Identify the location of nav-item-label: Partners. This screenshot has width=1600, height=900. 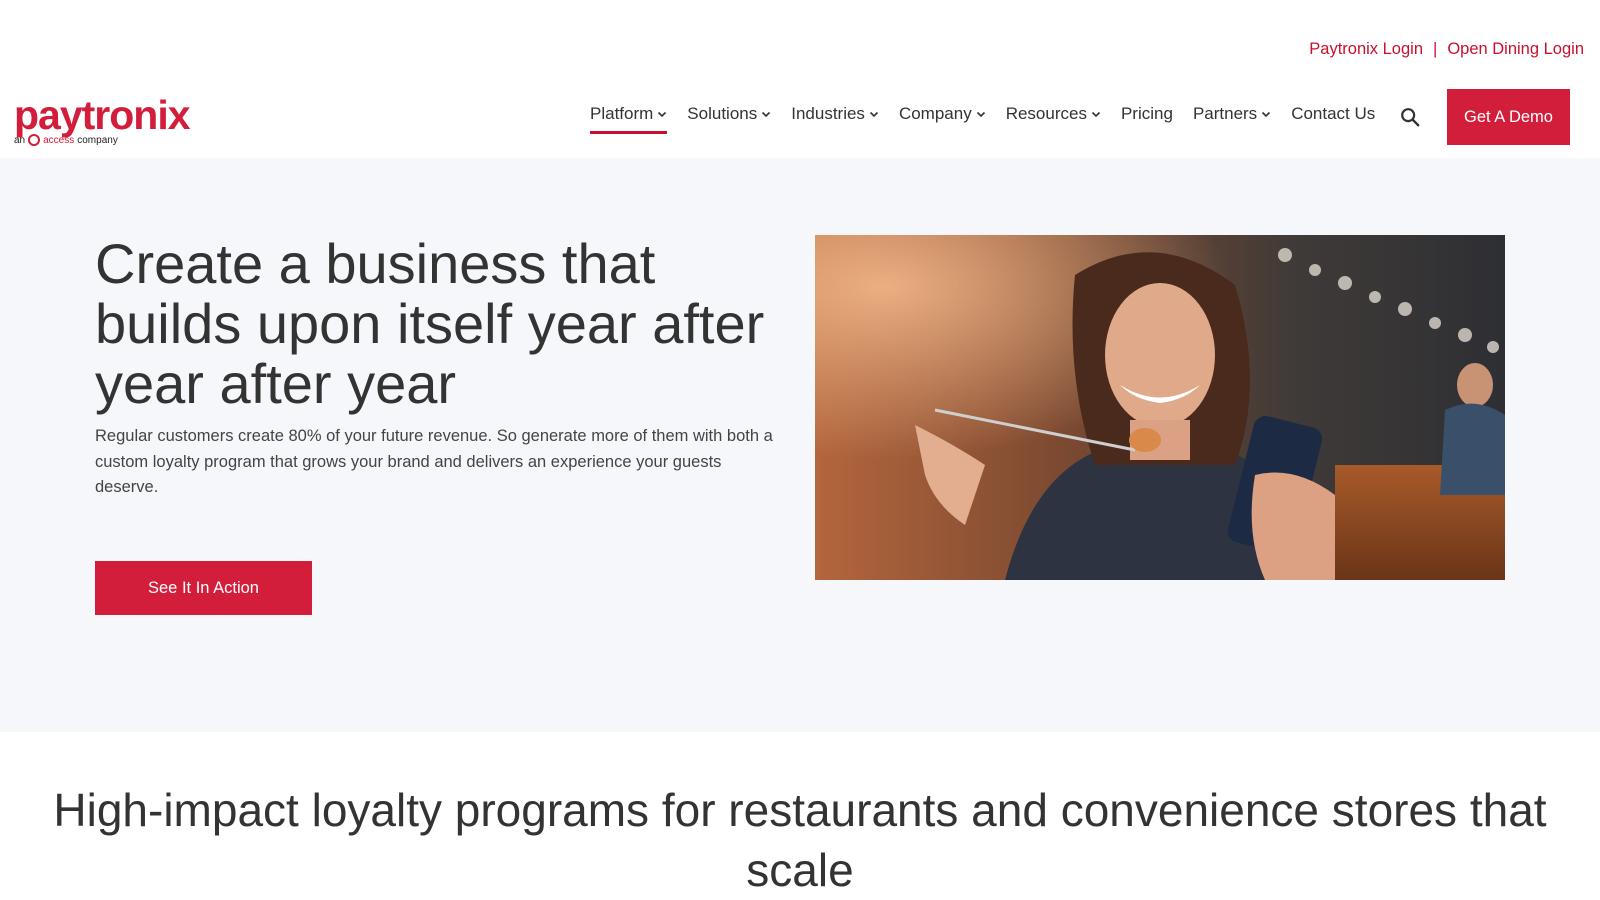
(1225, 113).